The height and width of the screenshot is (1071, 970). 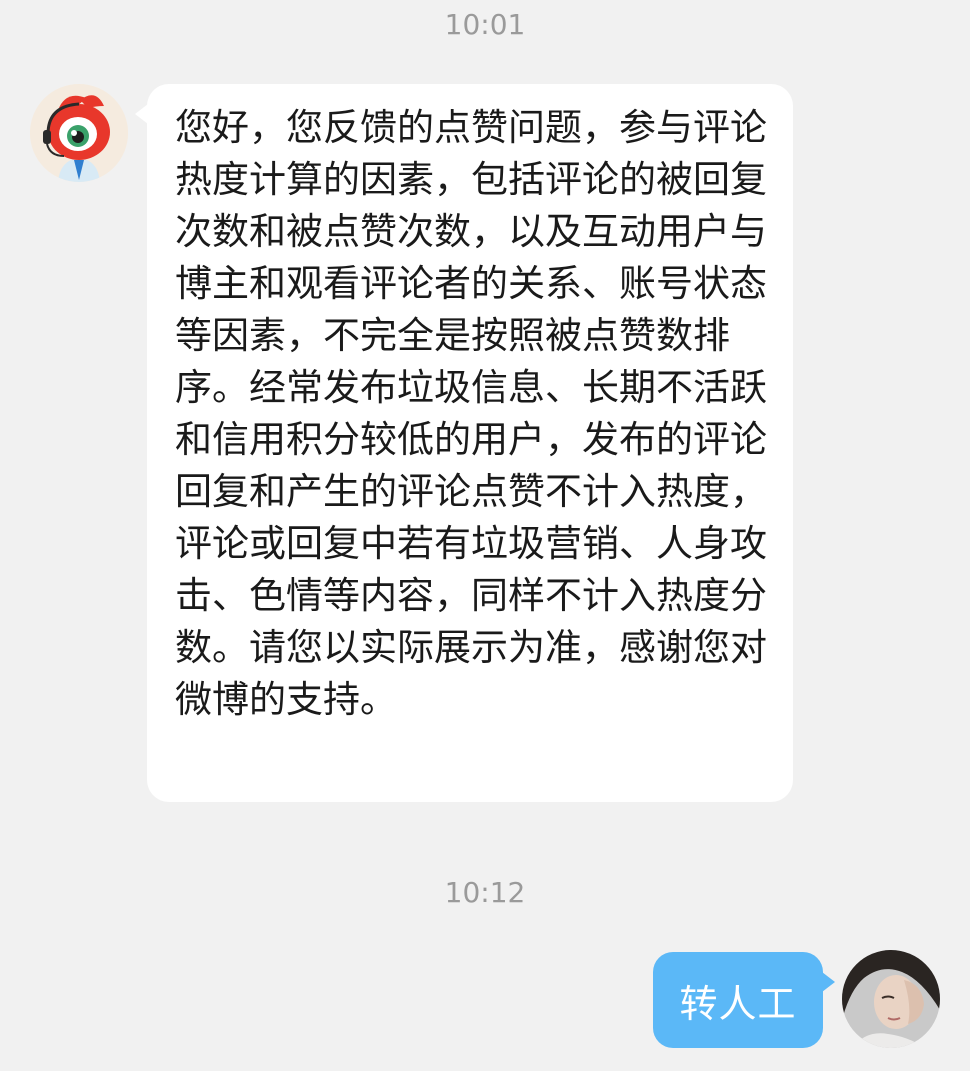 I want to click on message-timestamp: 10:01, so click(x=485, y=24).